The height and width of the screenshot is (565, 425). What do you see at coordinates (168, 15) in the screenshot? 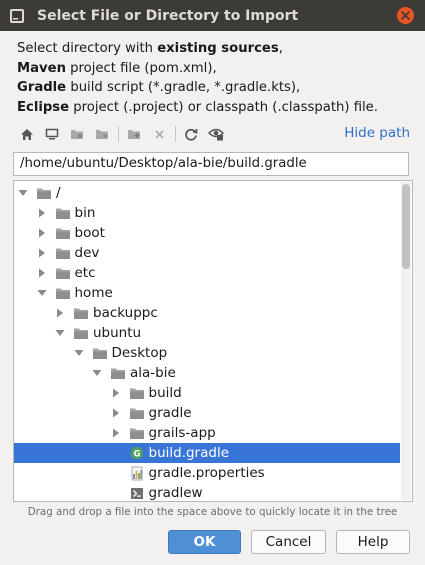
I see `window-title: Select File or Directory to Import` at bounding box center [168, 15].